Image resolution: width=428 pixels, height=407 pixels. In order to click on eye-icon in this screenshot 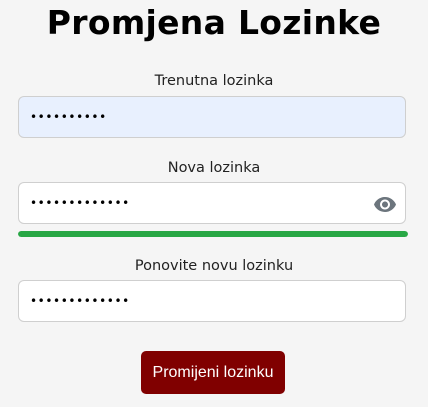, I will do `click(385, 204)`.